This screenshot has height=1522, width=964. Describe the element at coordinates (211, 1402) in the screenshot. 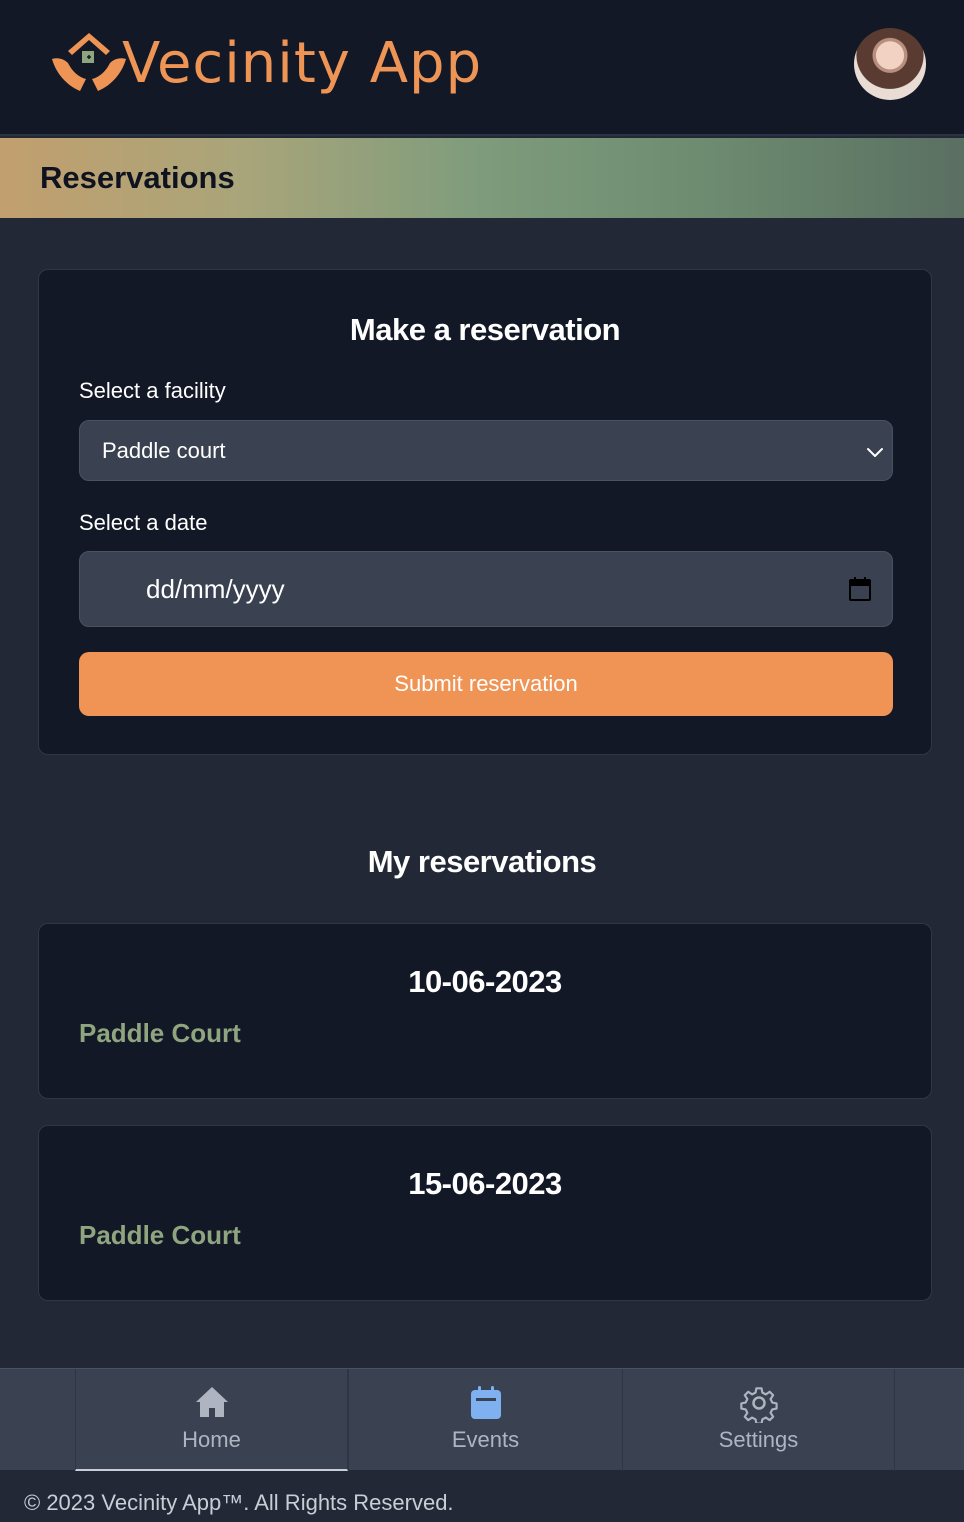

I see `home-icon` at that location.